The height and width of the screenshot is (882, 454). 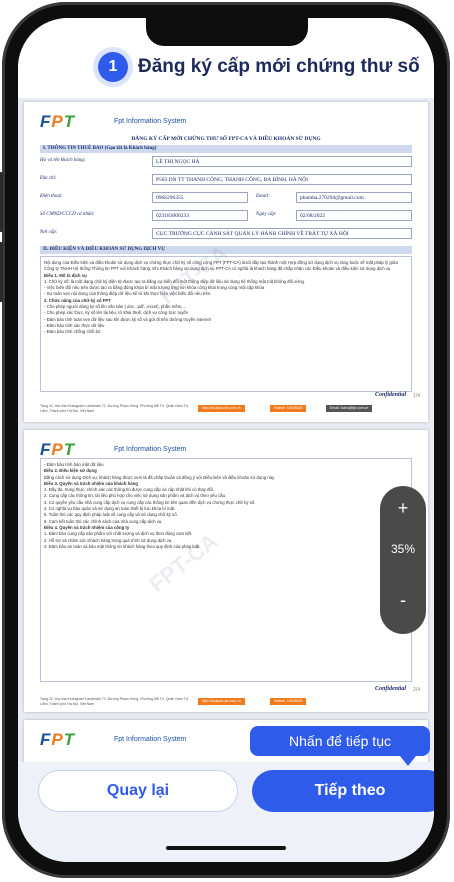 What do you see at coordinates (266, 214) in the screenshot?
I see `field-label: Ngày cấp:` at bounding box center [266, 214].